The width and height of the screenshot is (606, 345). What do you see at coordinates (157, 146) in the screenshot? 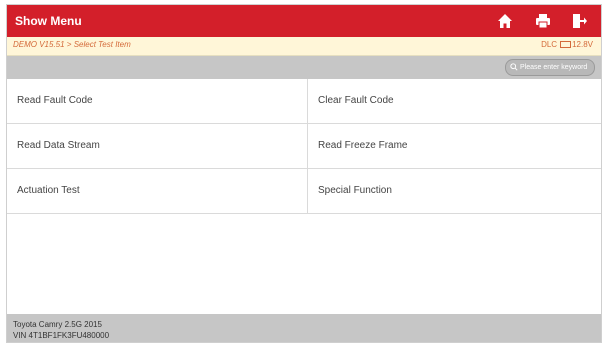
I see `menu-item-read-data-stream: Read Data Stream` at bounding box center [157, 146].